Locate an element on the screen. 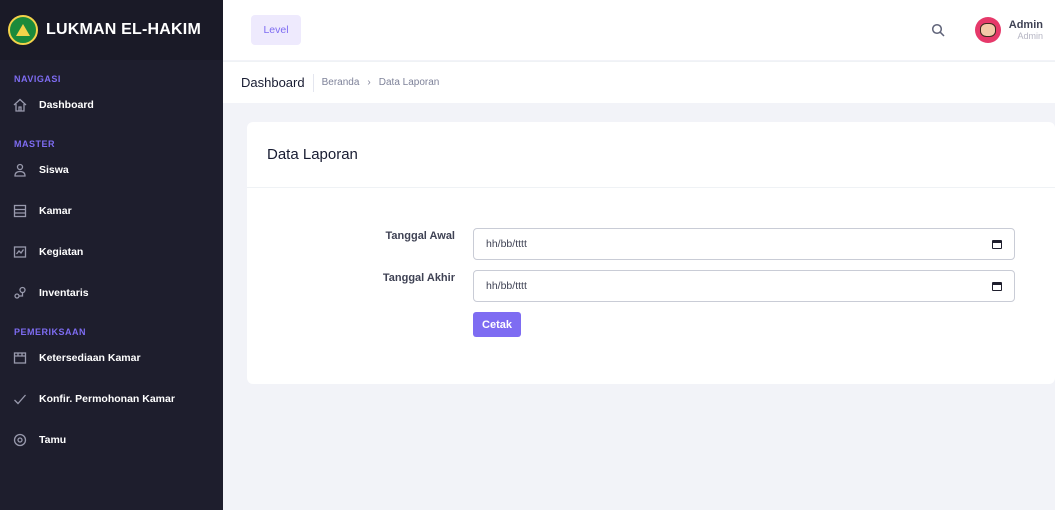  user-role: Admin is located at coordinates (1030, 36).